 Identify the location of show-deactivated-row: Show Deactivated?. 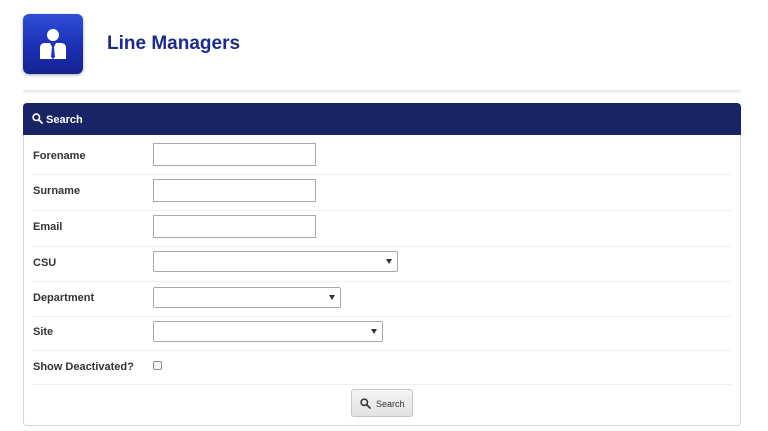
(382, 368).